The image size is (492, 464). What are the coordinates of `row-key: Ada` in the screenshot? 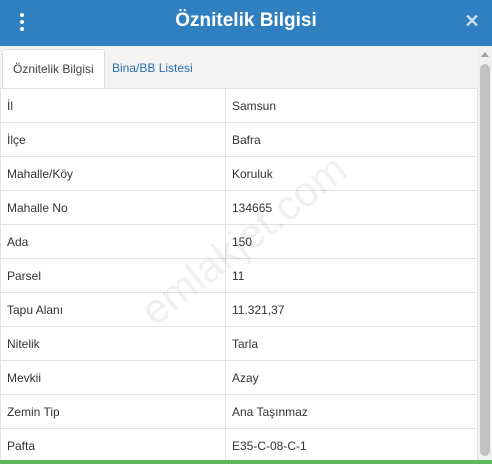 It's located at (113, 241).